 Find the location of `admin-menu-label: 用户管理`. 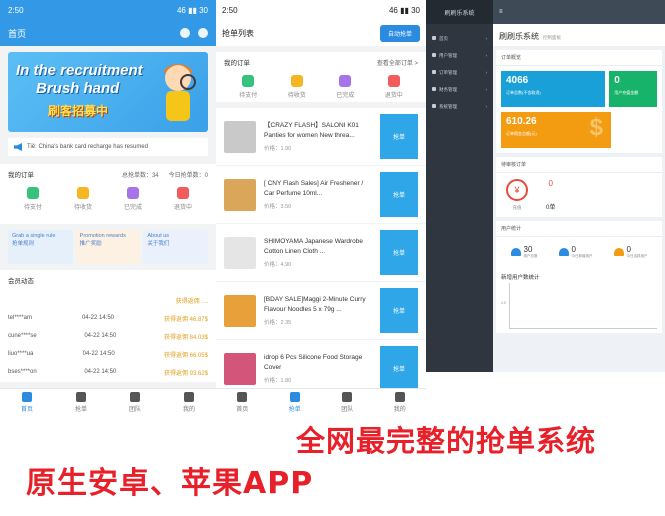

admin-menu-label: 用户管理 is located at coordinates (448, 55).